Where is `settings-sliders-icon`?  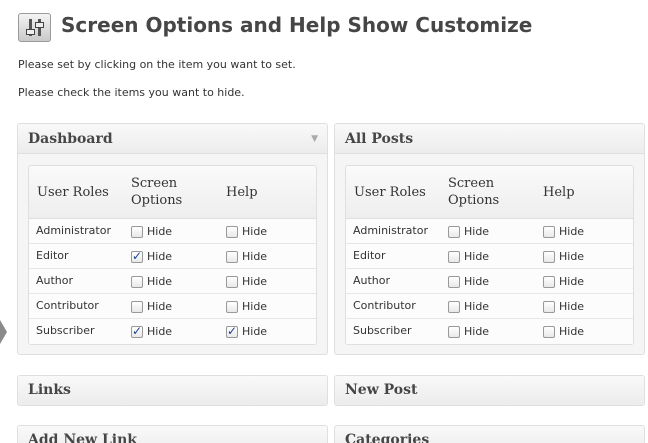
settings-sliders-icon is located at coordinates (34, 27).